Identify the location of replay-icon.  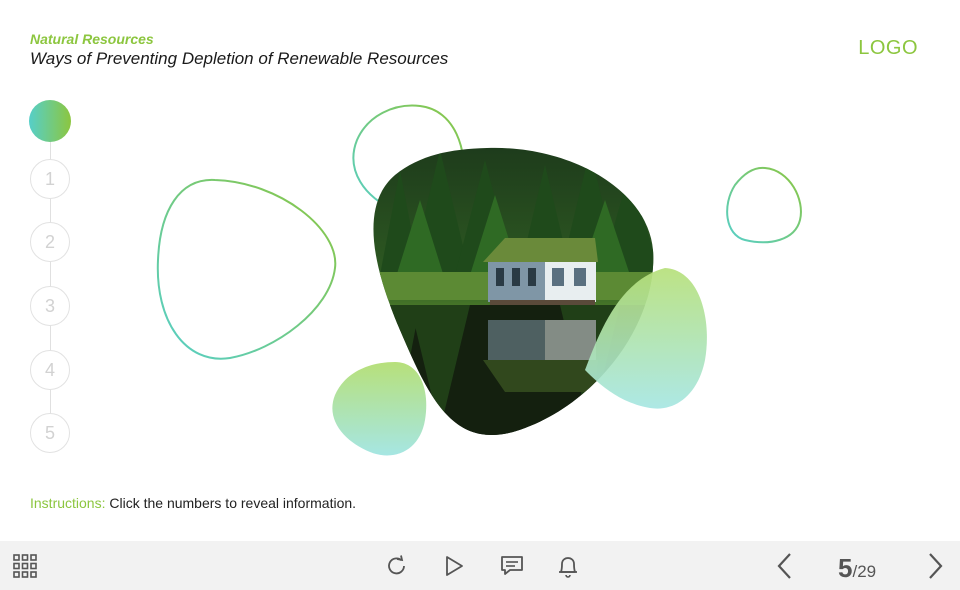
(397, 565).